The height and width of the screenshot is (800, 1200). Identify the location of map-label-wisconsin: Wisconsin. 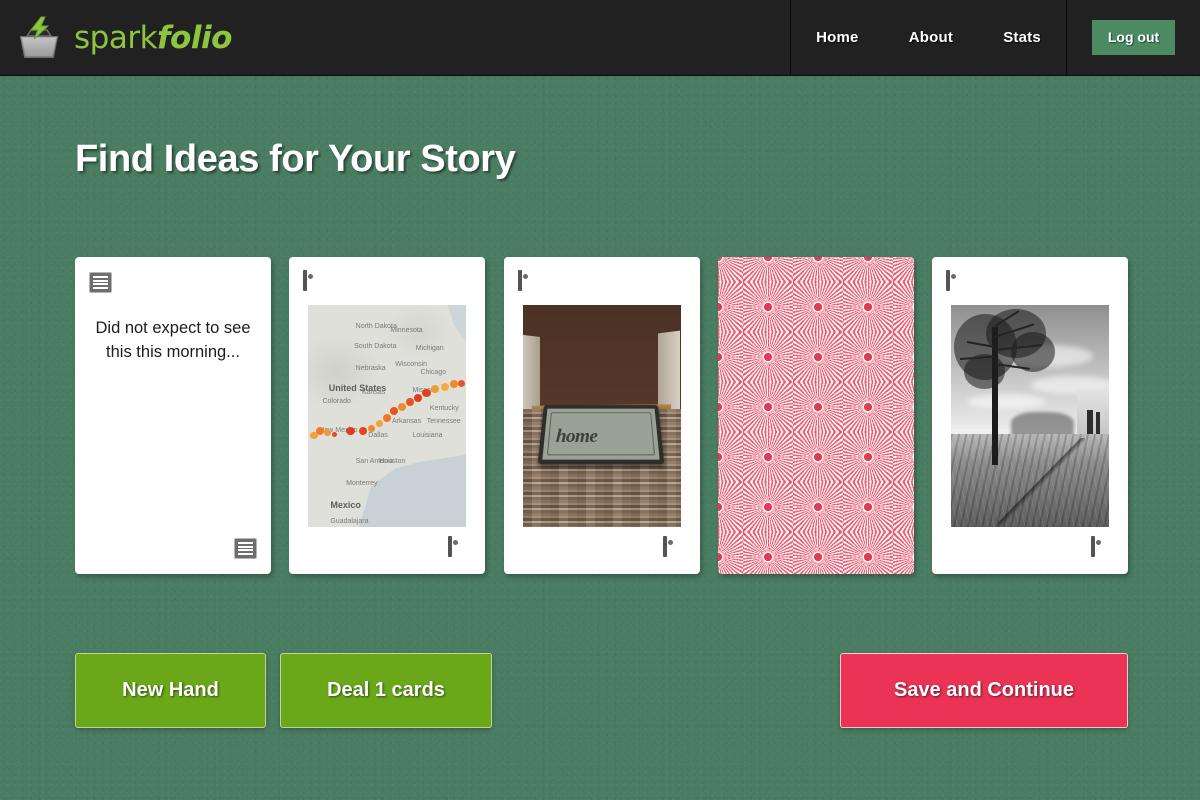
(411, 364).